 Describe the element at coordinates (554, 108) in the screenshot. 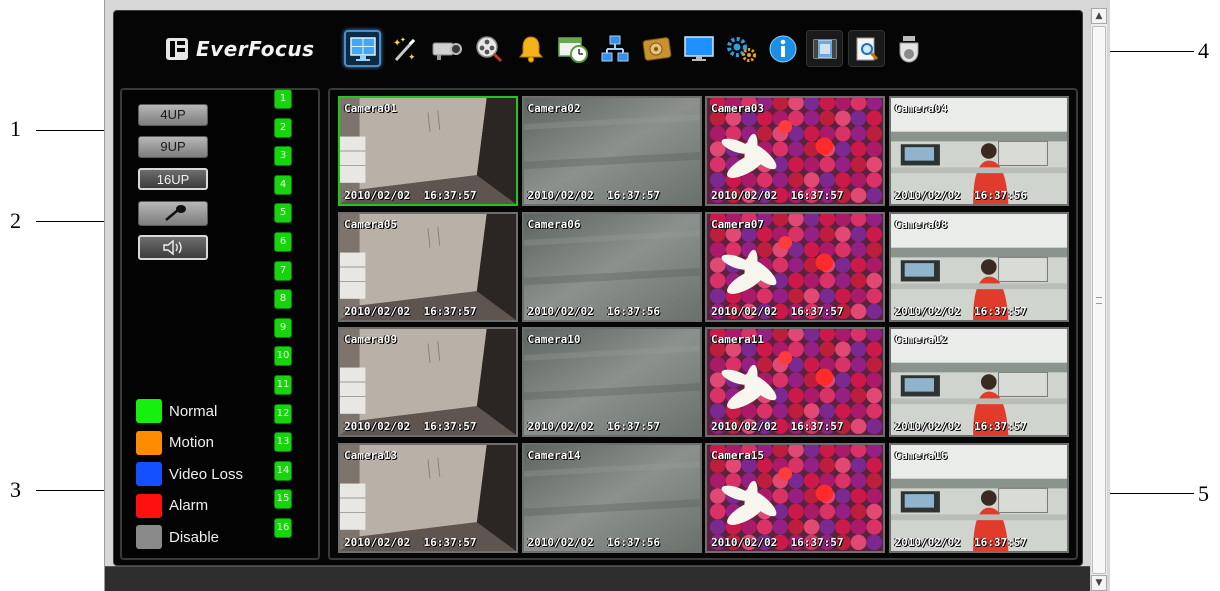

I see `camera-name: Camera02` at that location.